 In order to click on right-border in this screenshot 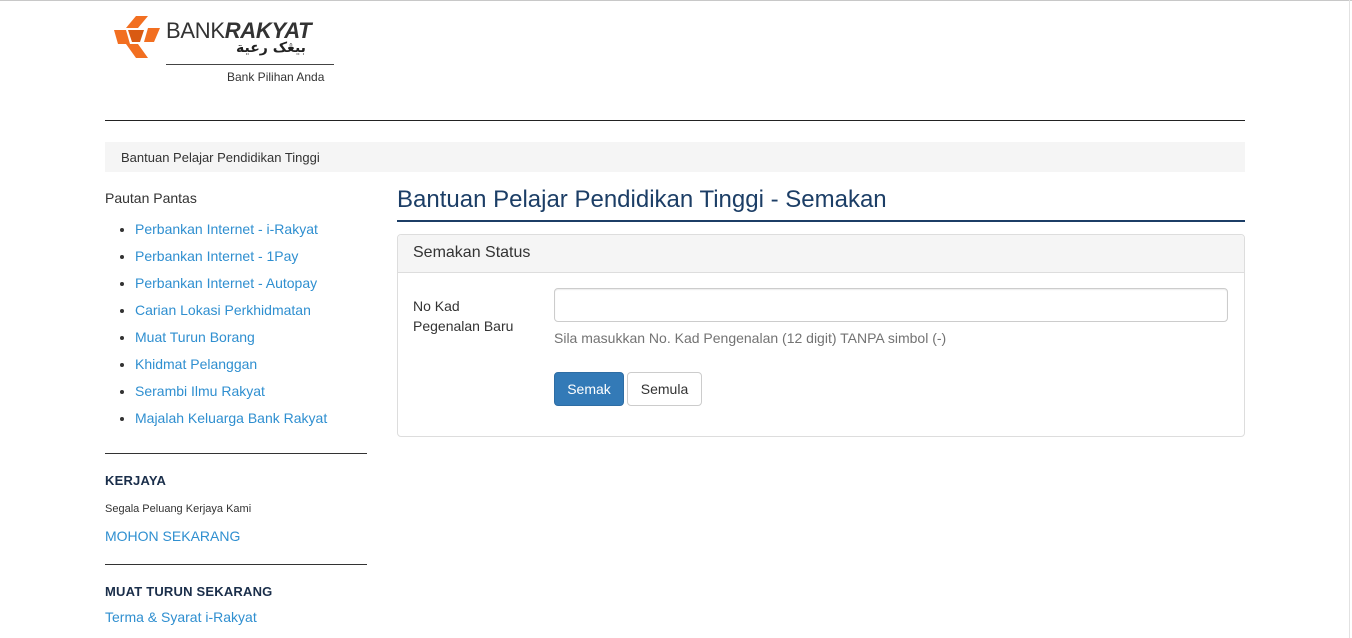, I will do `click(1349, 319)`.